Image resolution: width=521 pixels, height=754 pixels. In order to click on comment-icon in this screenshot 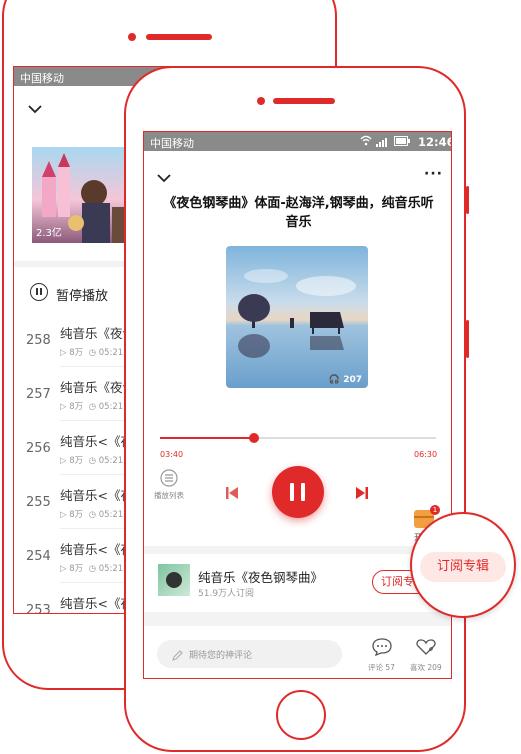, I will do `click(382, 649)`.